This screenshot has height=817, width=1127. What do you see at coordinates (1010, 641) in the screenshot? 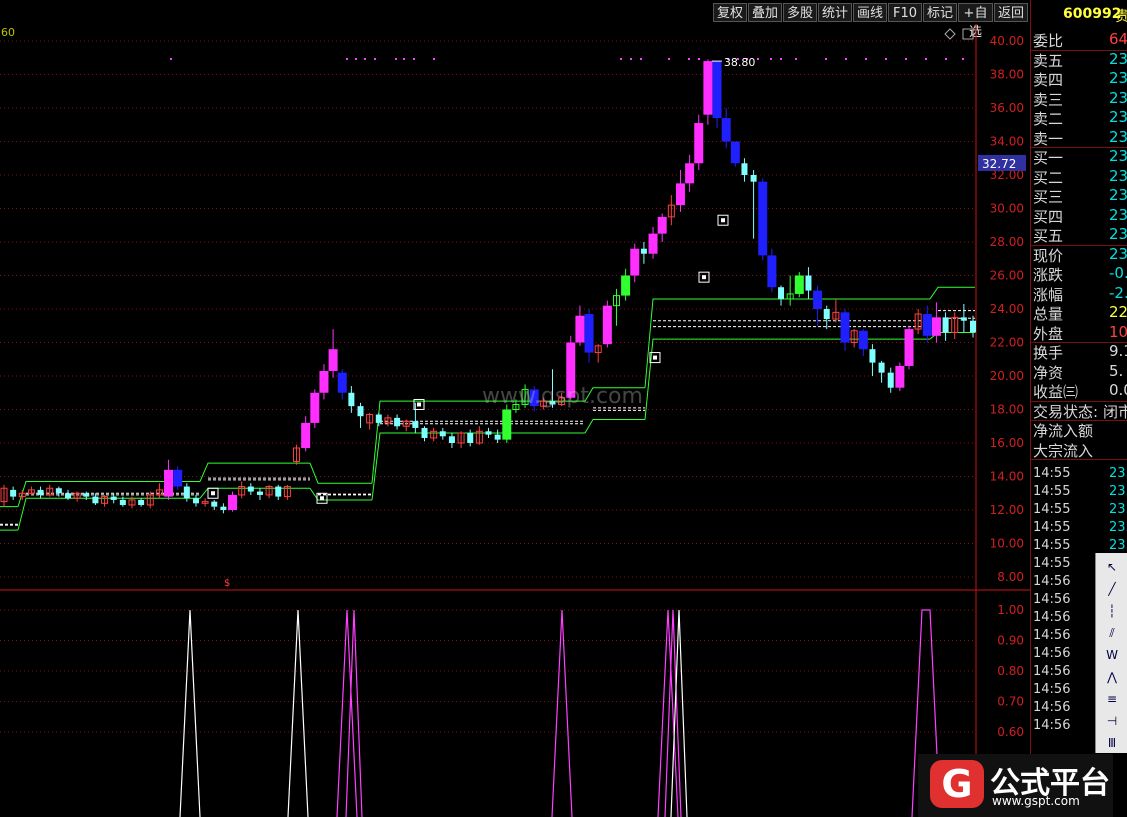
I see `sub-y-tick-label: 0.90` at bounding box center [1010, 641].